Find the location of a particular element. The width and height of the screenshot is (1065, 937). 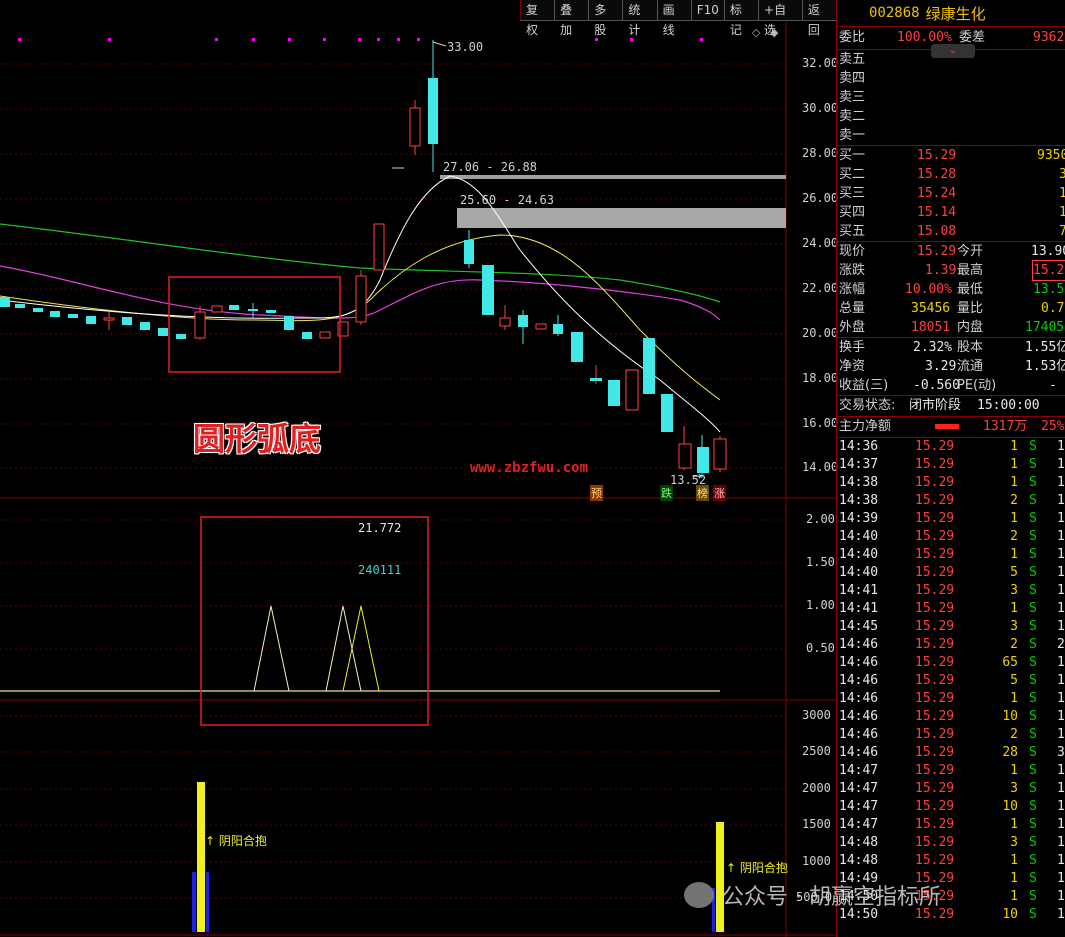

buy-row-5: 买五15.087 is located at coordinates (952, 231).